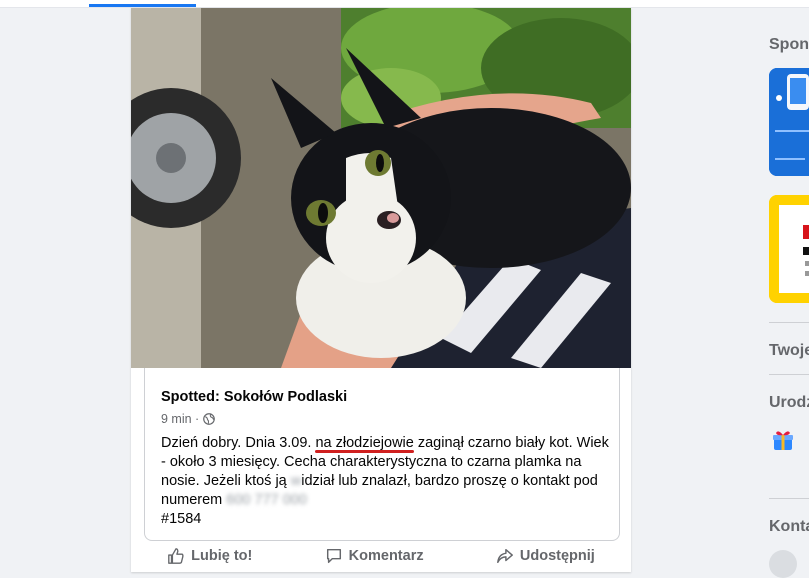 This screenshot has height=578, width=809. What do you see at coordinates (266, 500) in the screenshot?
I see `redacted-phone-number: 600 777 000` at bounding box center [266, 500].